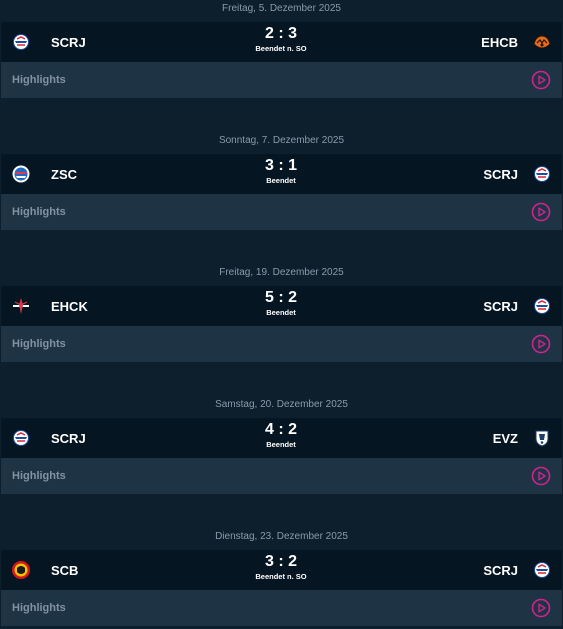  What do you see at coordinates (49, 306) in the screenshot?
I see `home-team: EHCK` at bounding box center [49, 306].